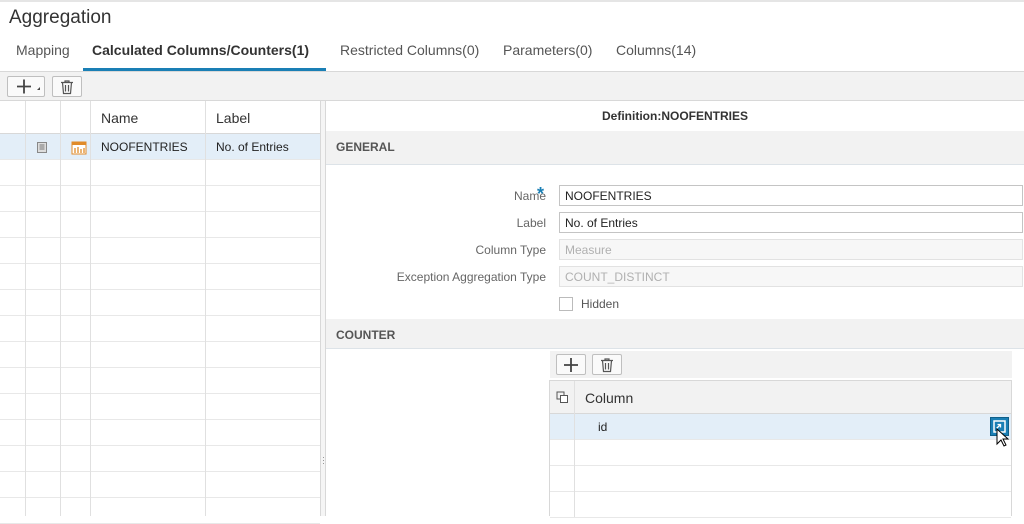 This screenshot has width=1024, height=524. I want to click on top-border, so click(512, 1).